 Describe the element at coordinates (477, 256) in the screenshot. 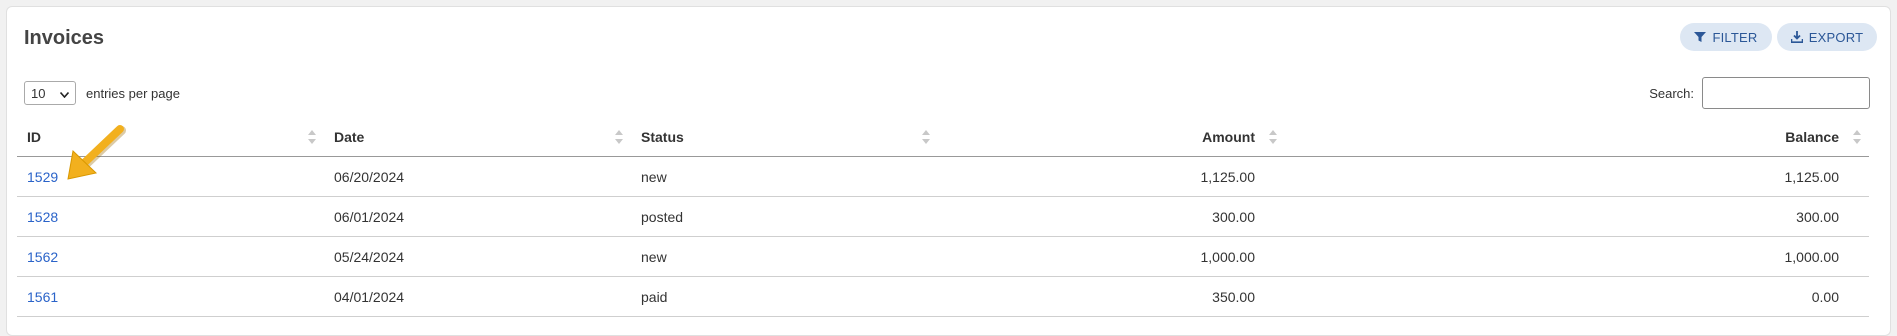

I see `invoice-date: 05/24/2024` at that location.